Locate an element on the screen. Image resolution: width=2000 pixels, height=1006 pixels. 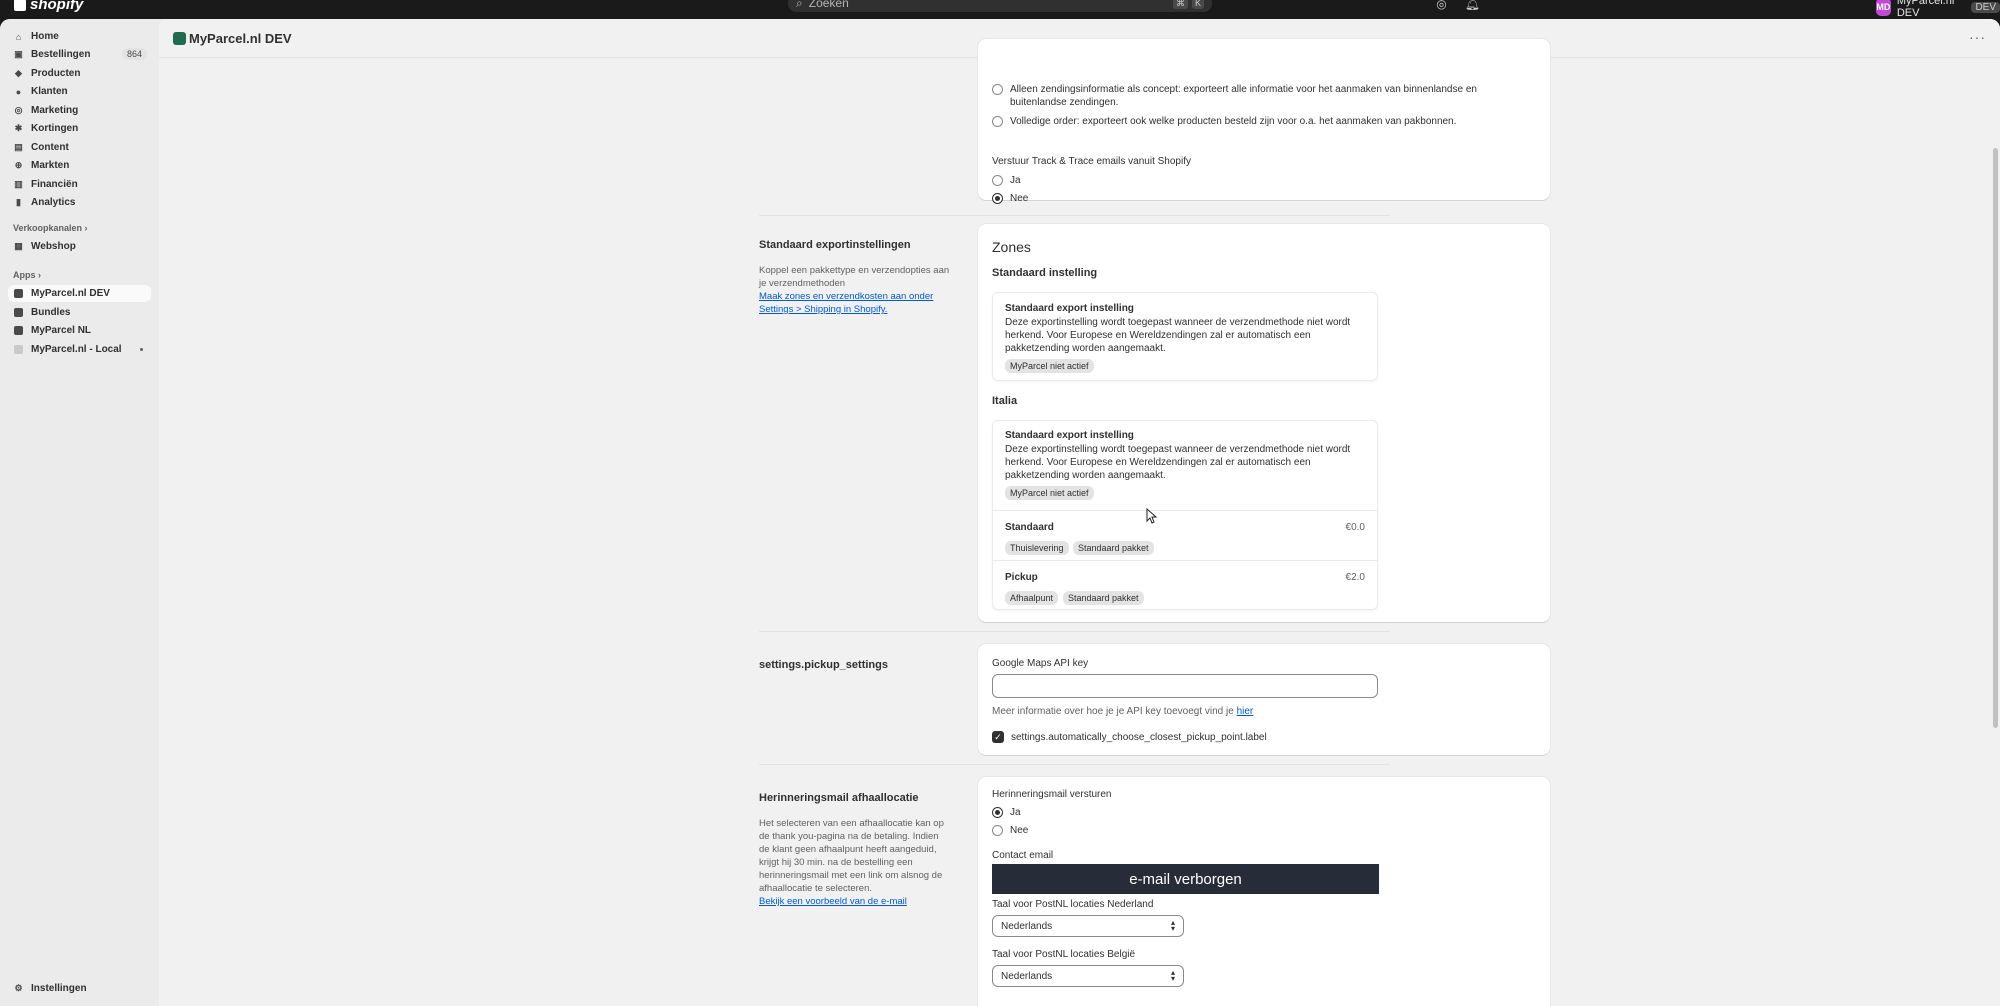
radio-full-order is located at coordinates (997, 121).